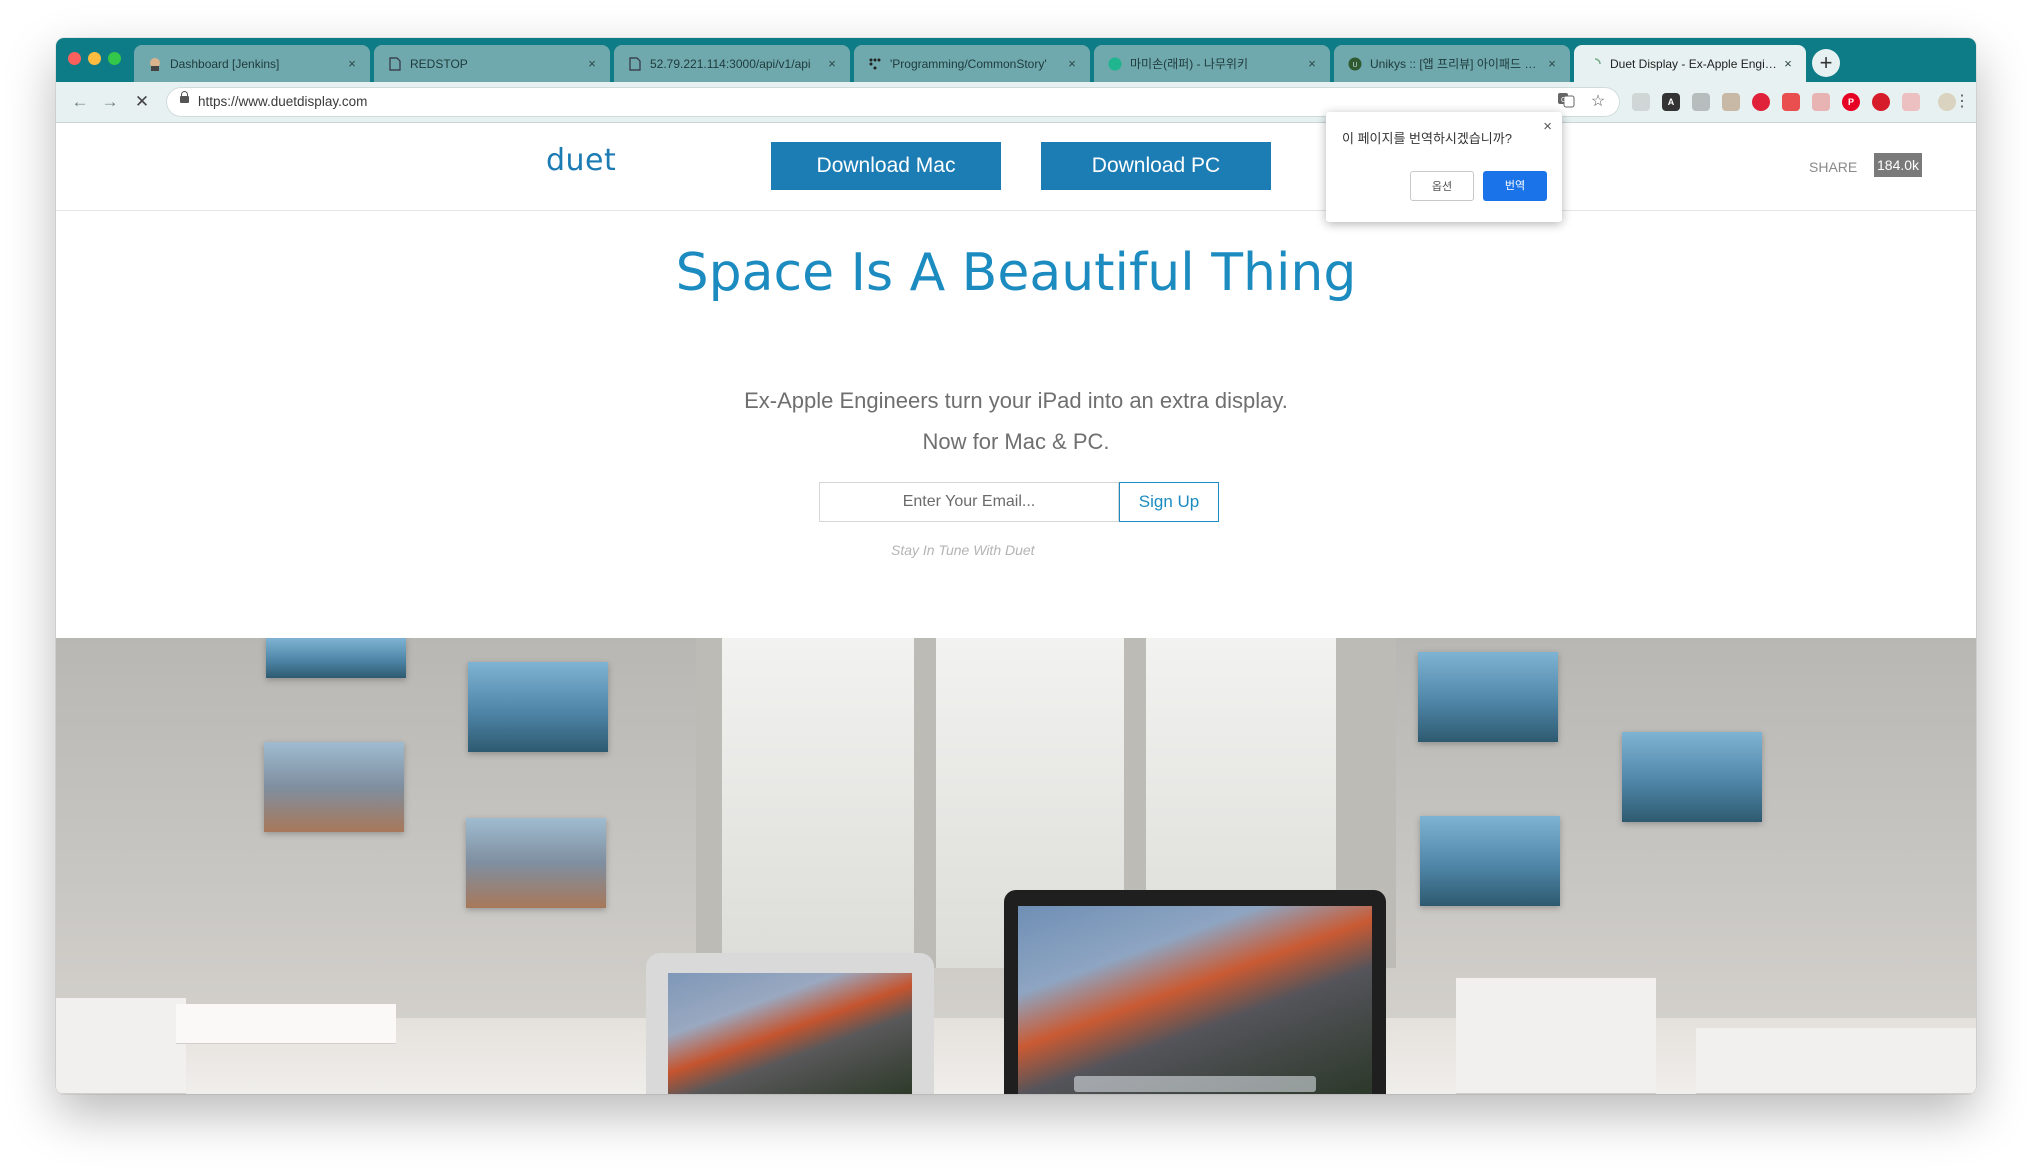  Describe the element at coordinates (1898, 165) in the screenshot. I see `share-count: 184.0k` at that location.